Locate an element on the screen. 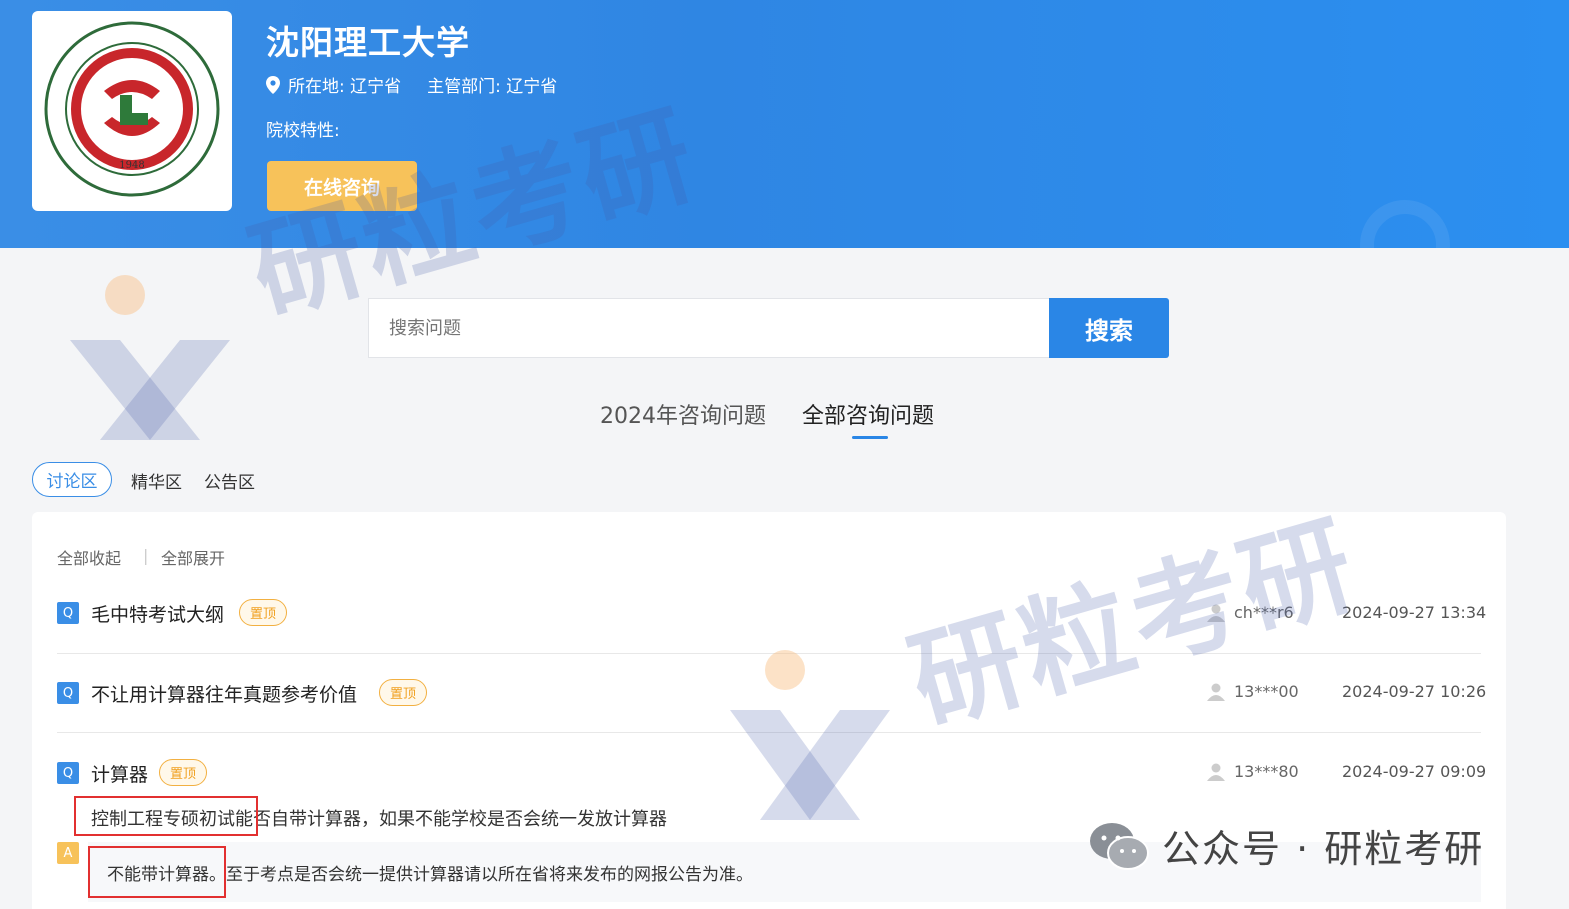 Image resolution: width=1569 pixels, height=909 pixels. question-user: 13***80 is located at coordinates (1252, 771).